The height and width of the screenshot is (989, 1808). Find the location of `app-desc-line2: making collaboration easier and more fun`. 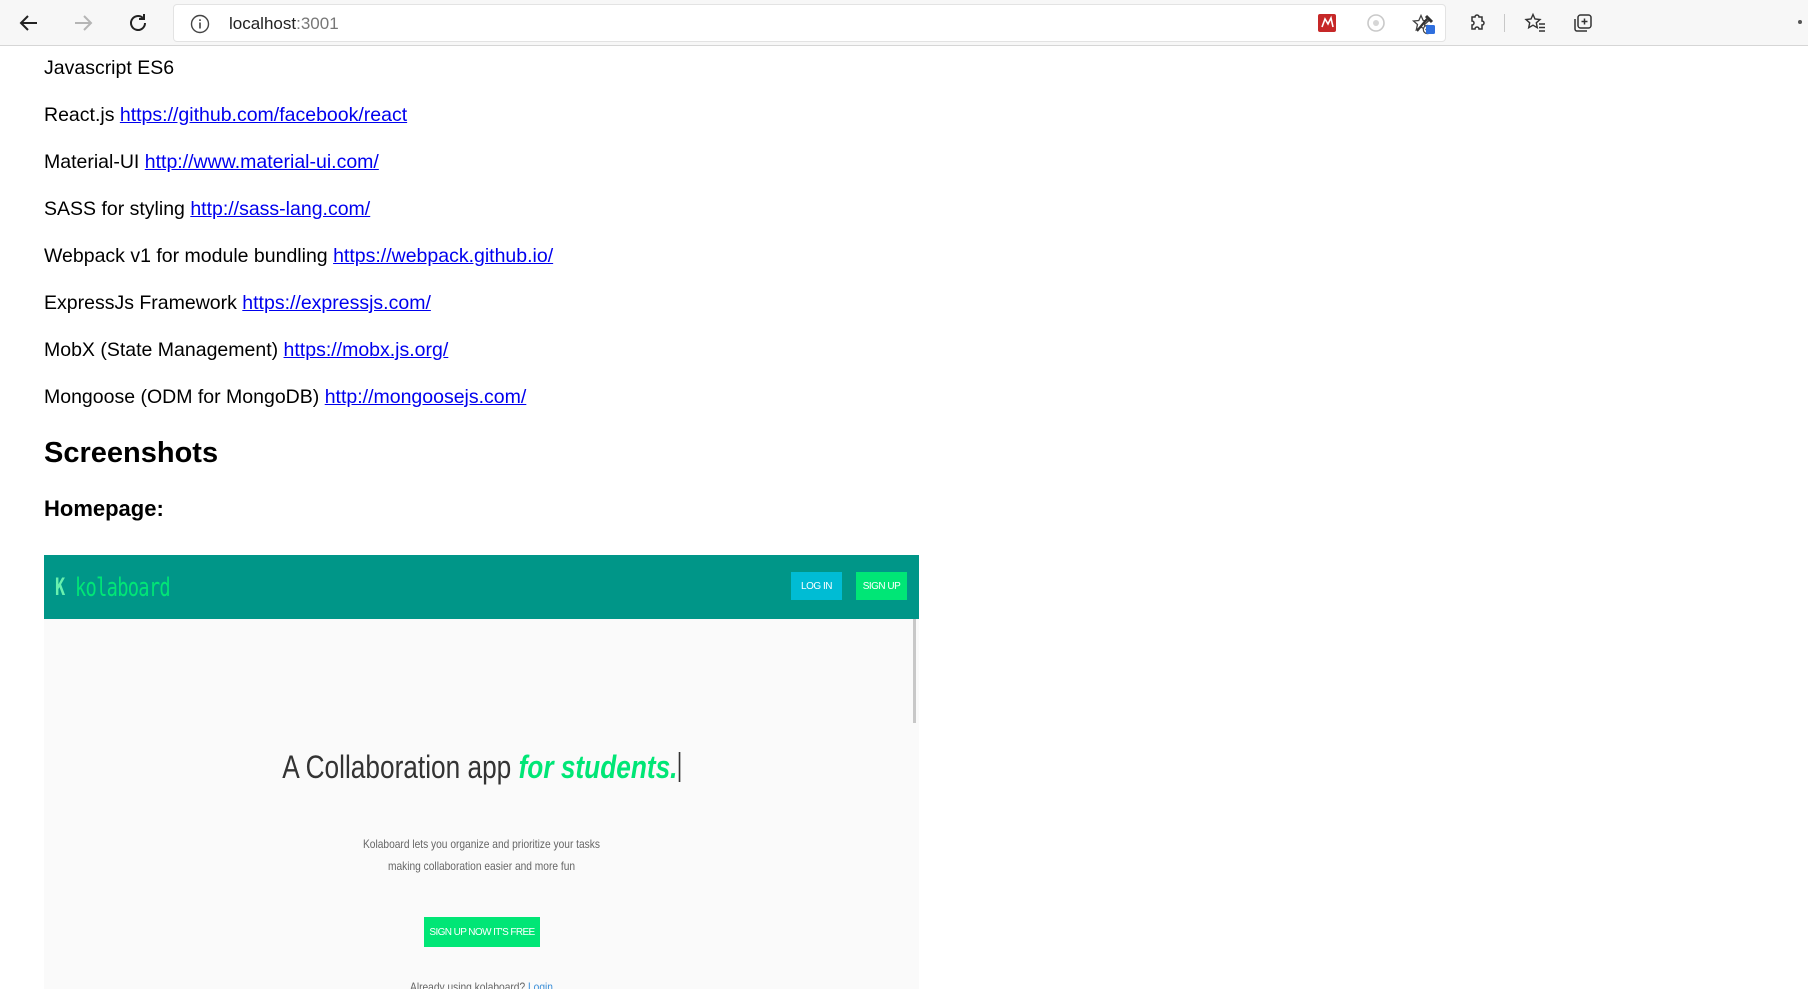

app-desc-line2: making collaboration easier and more fun is located at coordinates (481, 866).